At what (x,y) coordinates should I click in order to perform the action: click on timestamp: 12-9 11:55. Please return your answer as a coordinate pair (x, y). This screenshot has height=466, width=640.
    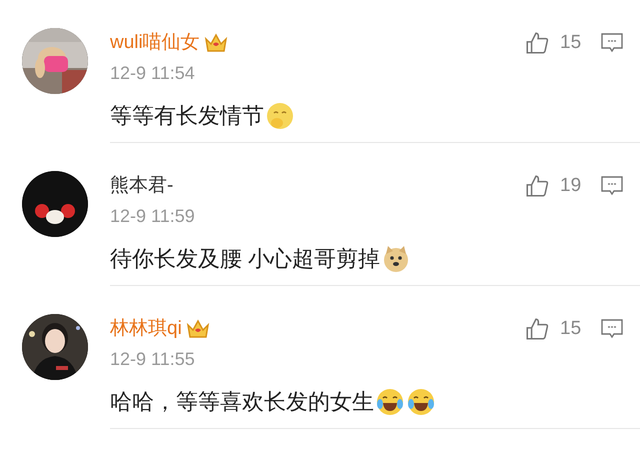
    Looking at the image, I should click on (152, 359).